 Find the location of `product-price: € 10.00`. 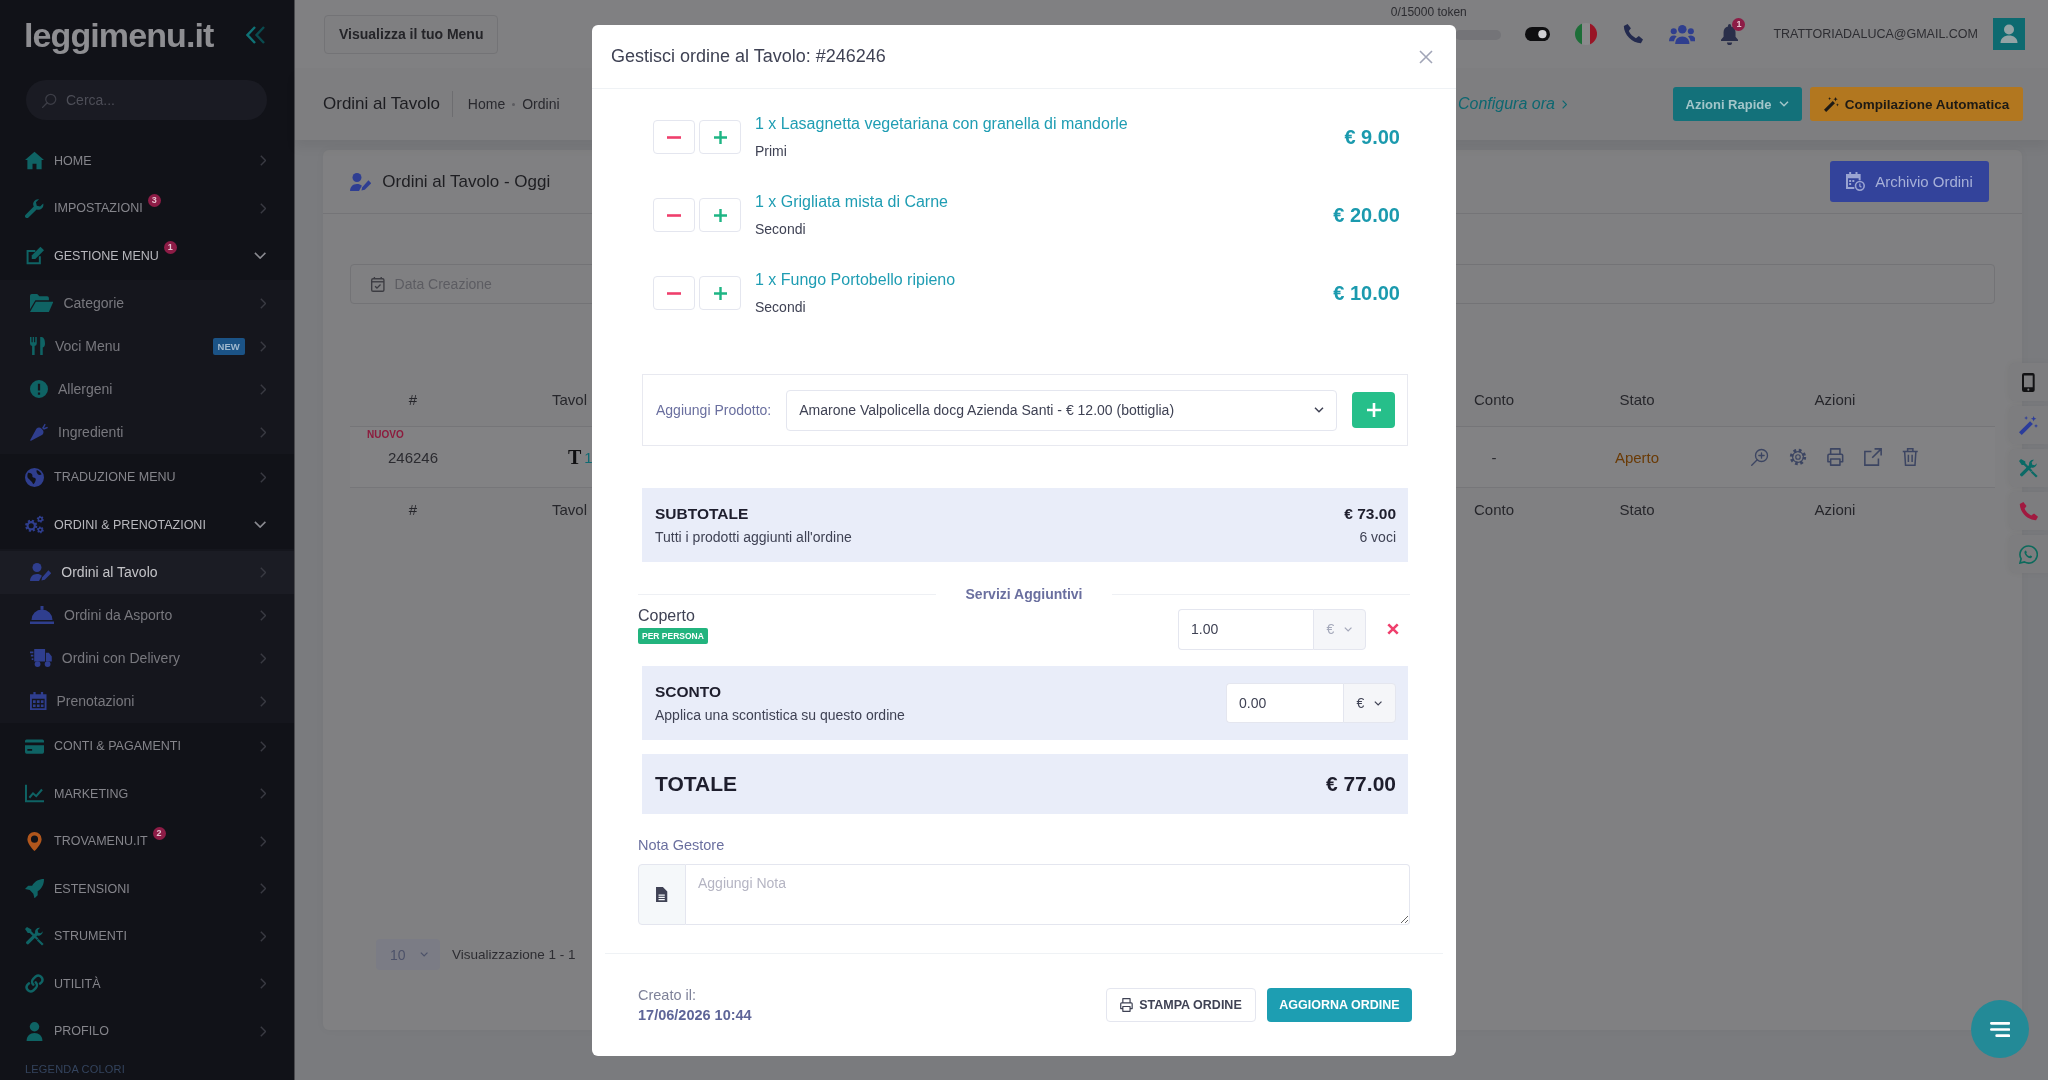

product-price: € 10.00 is located at coordinates (1366, 293).